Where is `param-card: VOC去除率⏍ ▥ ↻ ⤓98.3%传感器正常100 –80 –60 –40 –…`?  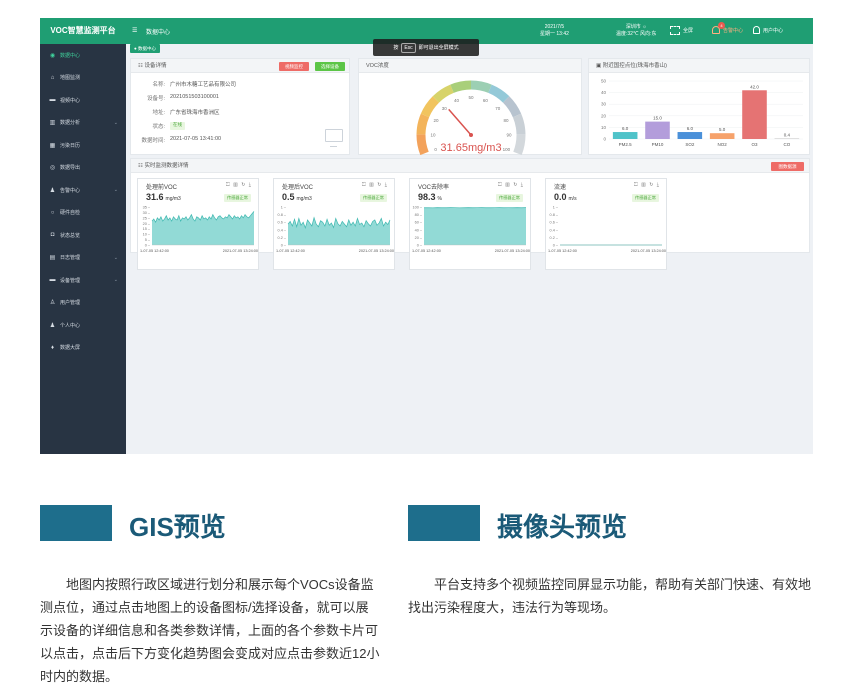 param-card: VOC去除率⏍ ▥ ↻ ⤓98.3%传感器正常100 –80 –60 –40 –… is located at coordinates (470, 224).